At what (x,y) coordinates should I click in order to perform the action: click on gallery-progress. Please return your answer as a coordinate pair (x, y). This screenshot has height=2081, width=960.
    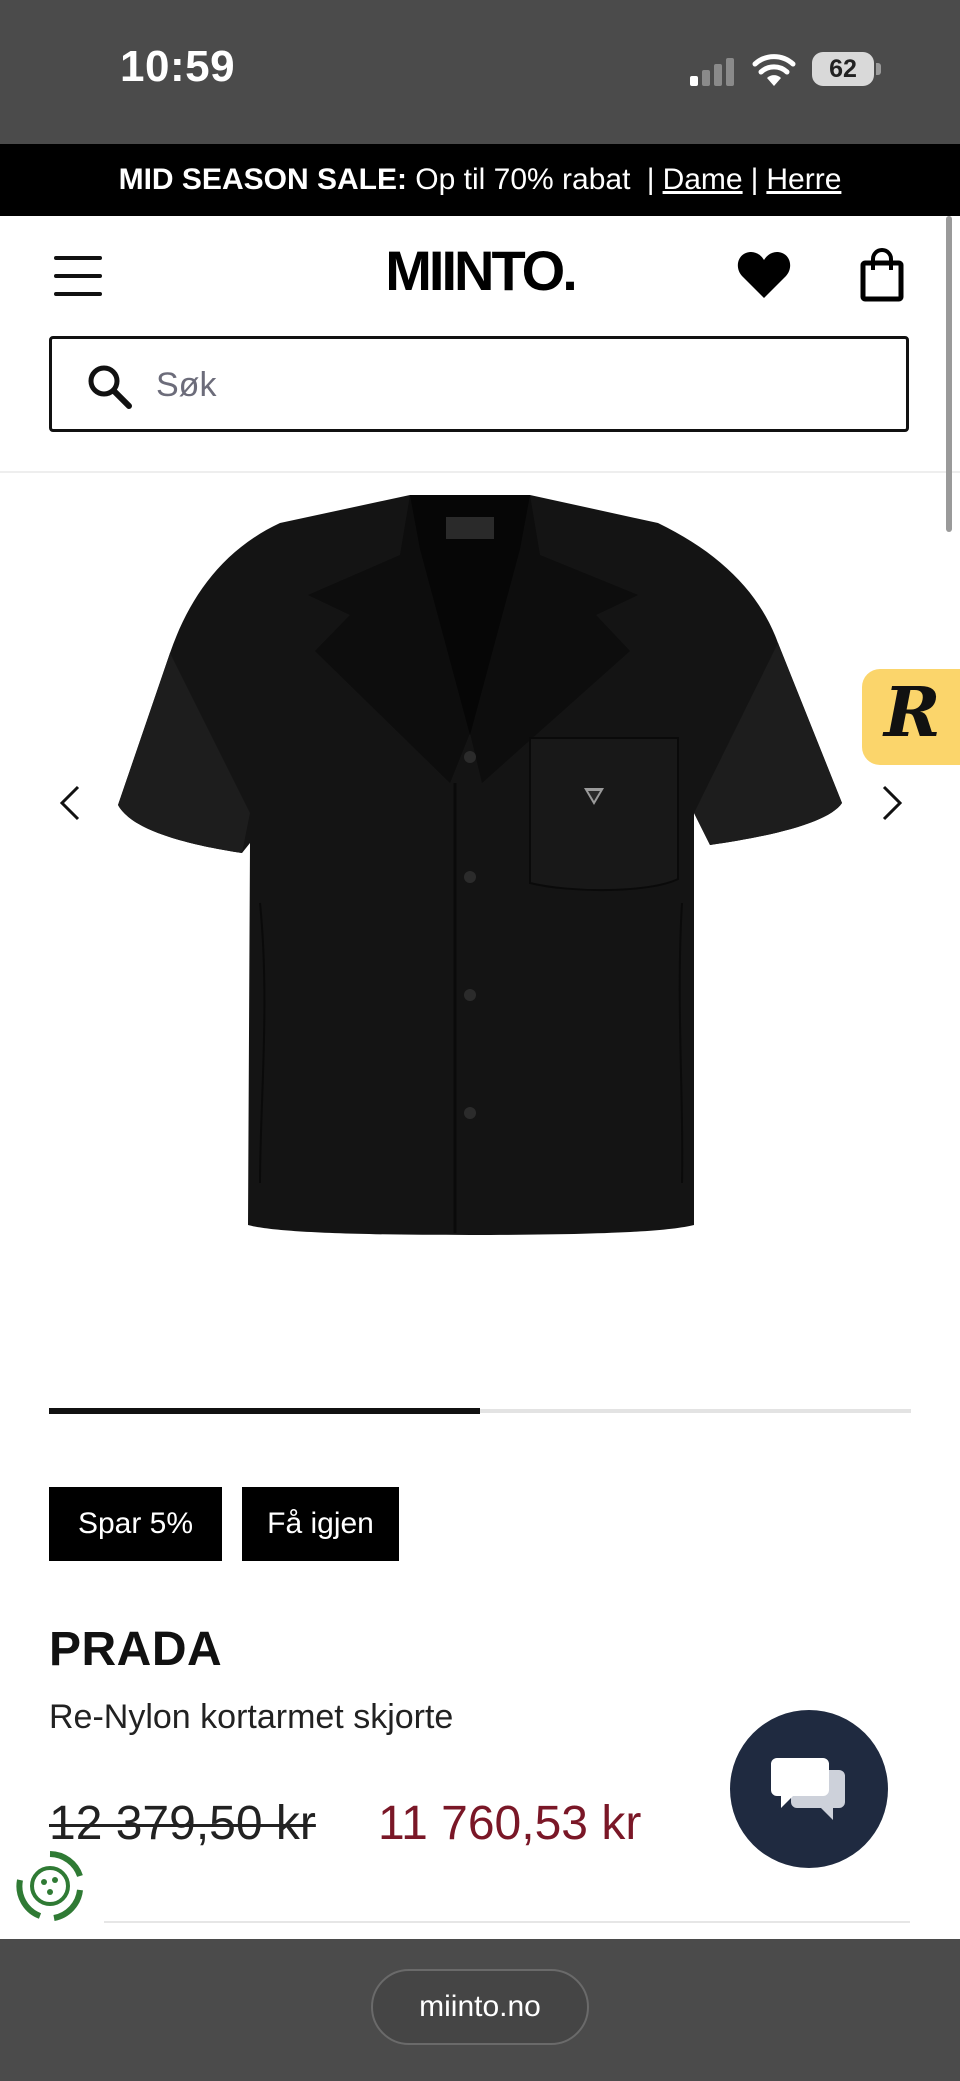
    Looking at the image, I should click on (480, 1411).